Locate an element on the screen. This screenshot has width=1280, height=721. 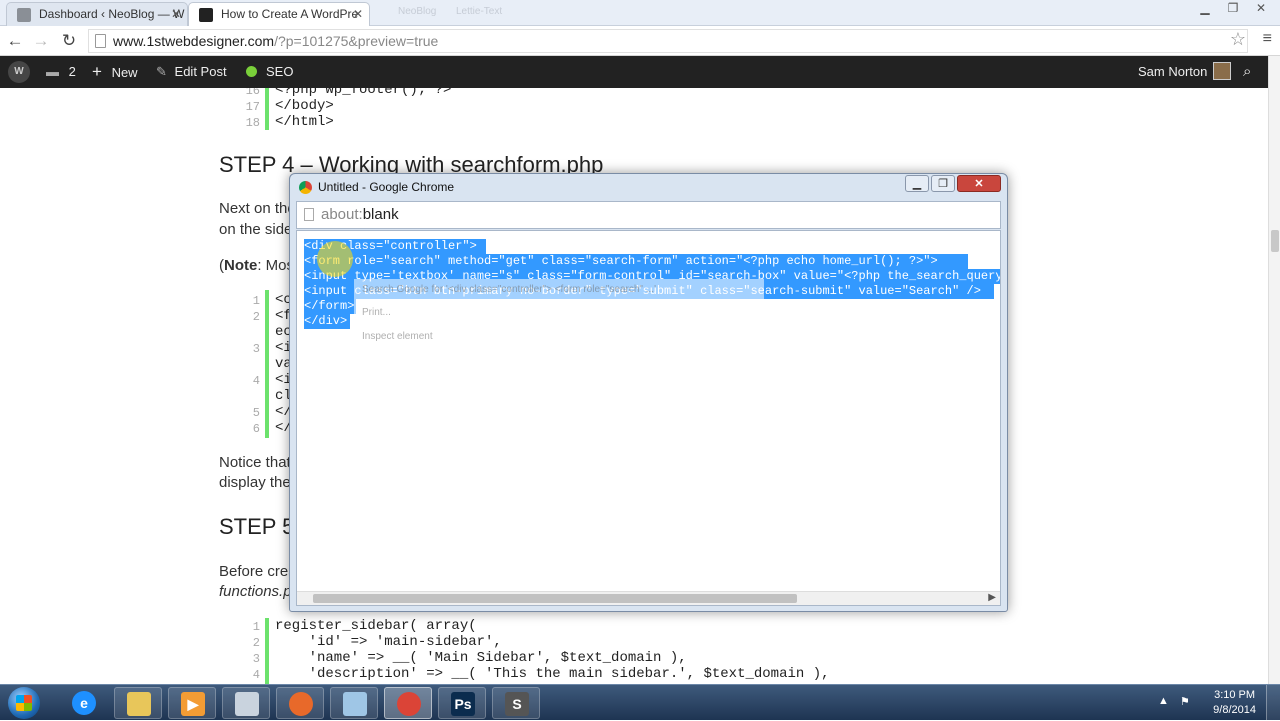
firefox-icon is located at coordinates (301, 704).